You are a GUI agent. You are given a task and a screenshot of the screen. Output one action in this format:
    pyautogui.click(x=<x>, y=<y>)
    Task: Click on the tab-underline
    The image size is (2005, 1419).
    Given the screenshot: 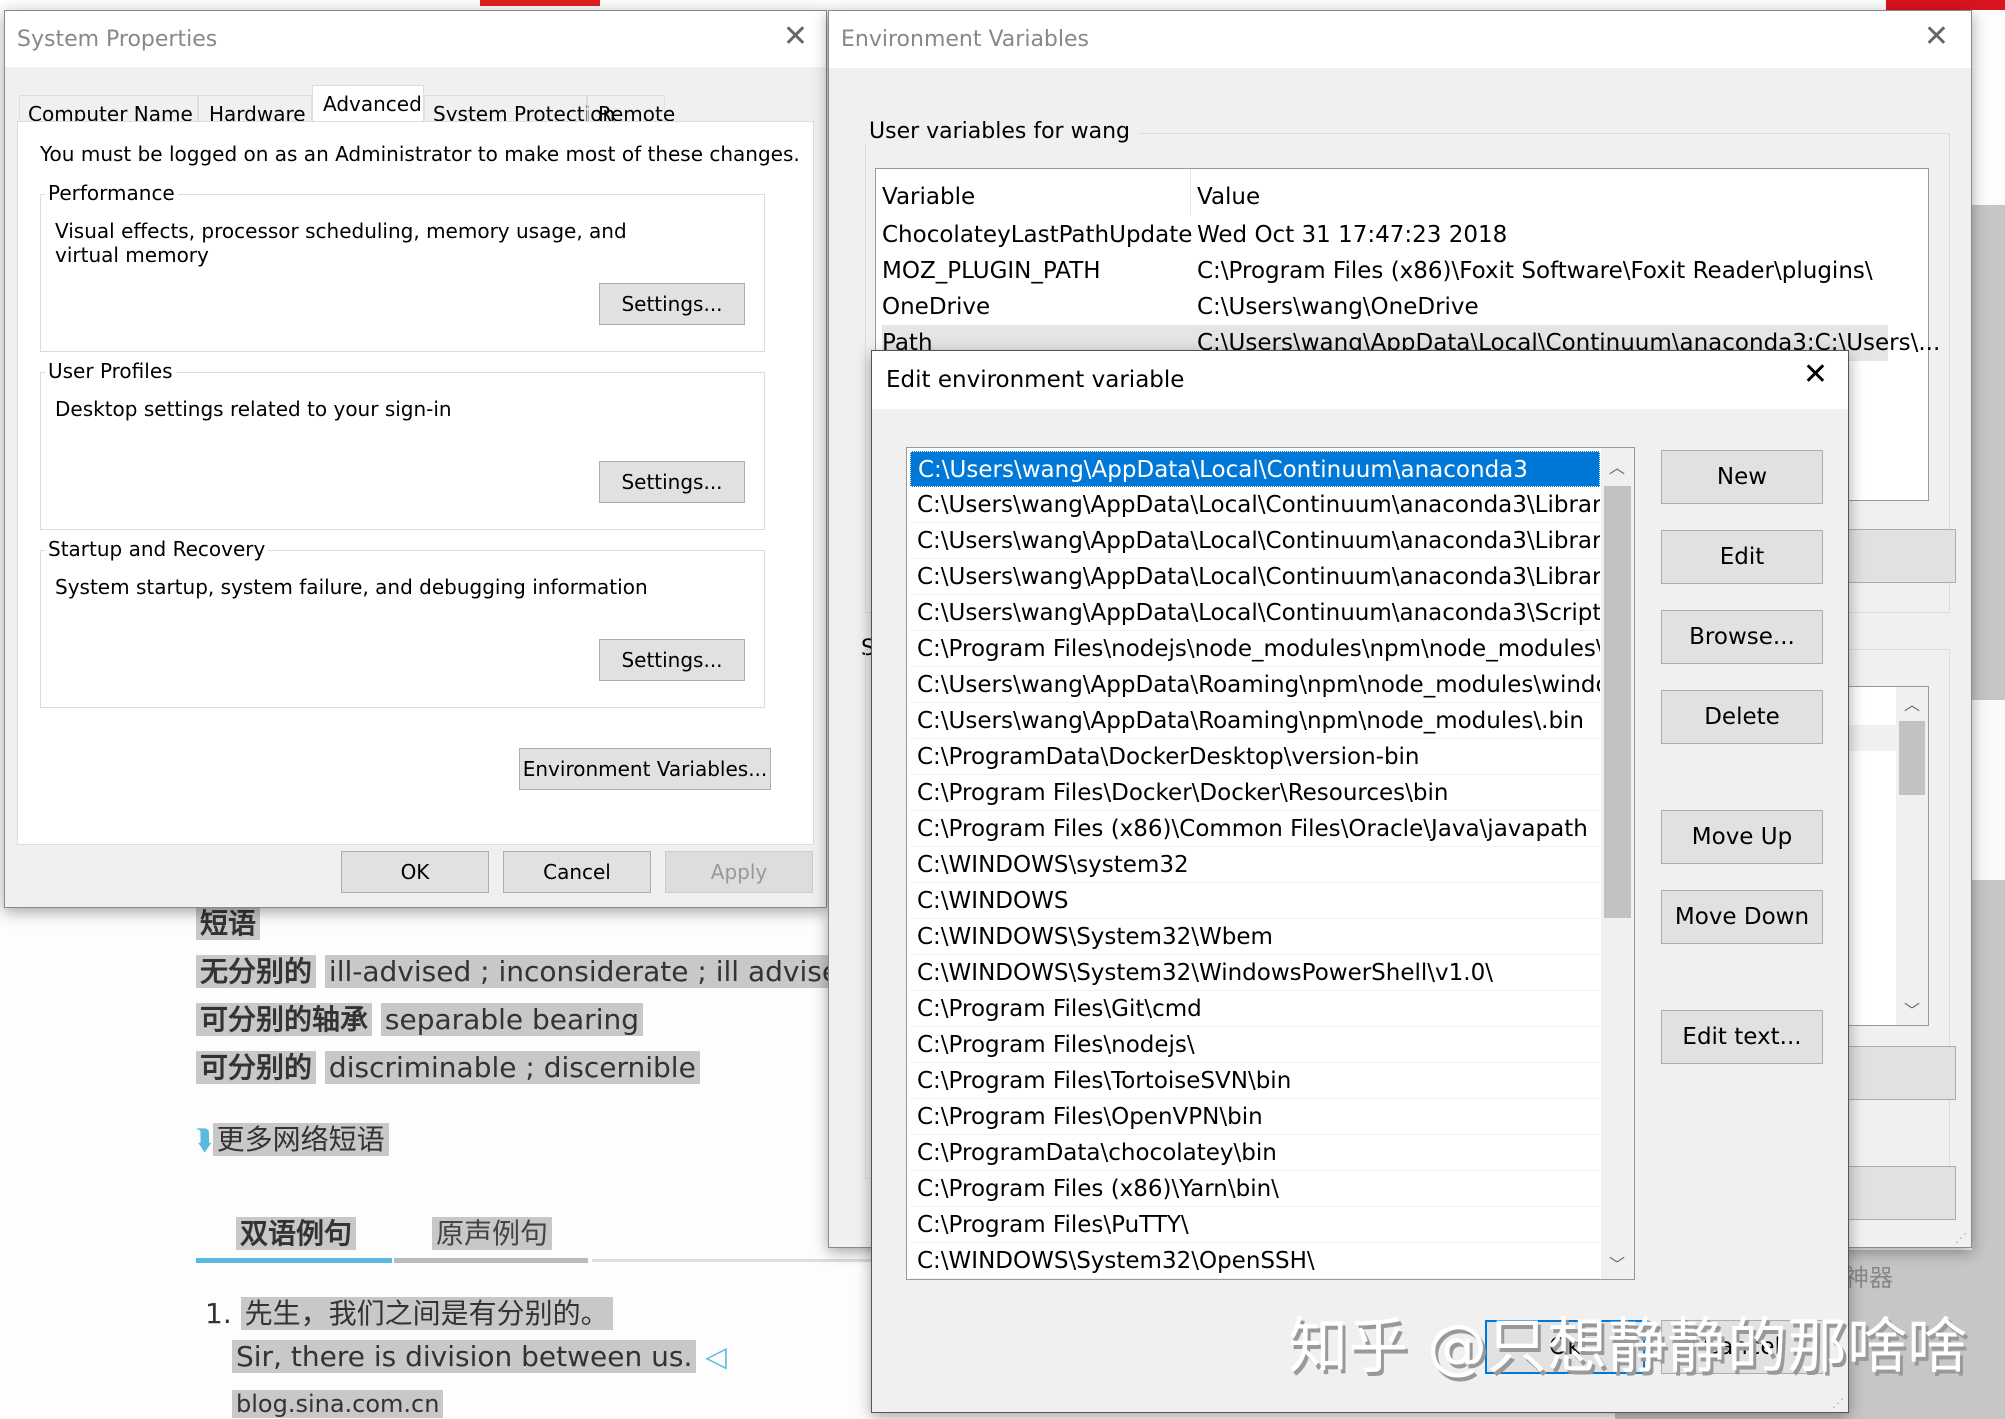 What is the action you would take?
    pyautogui.click(x=491, y=1260)
    